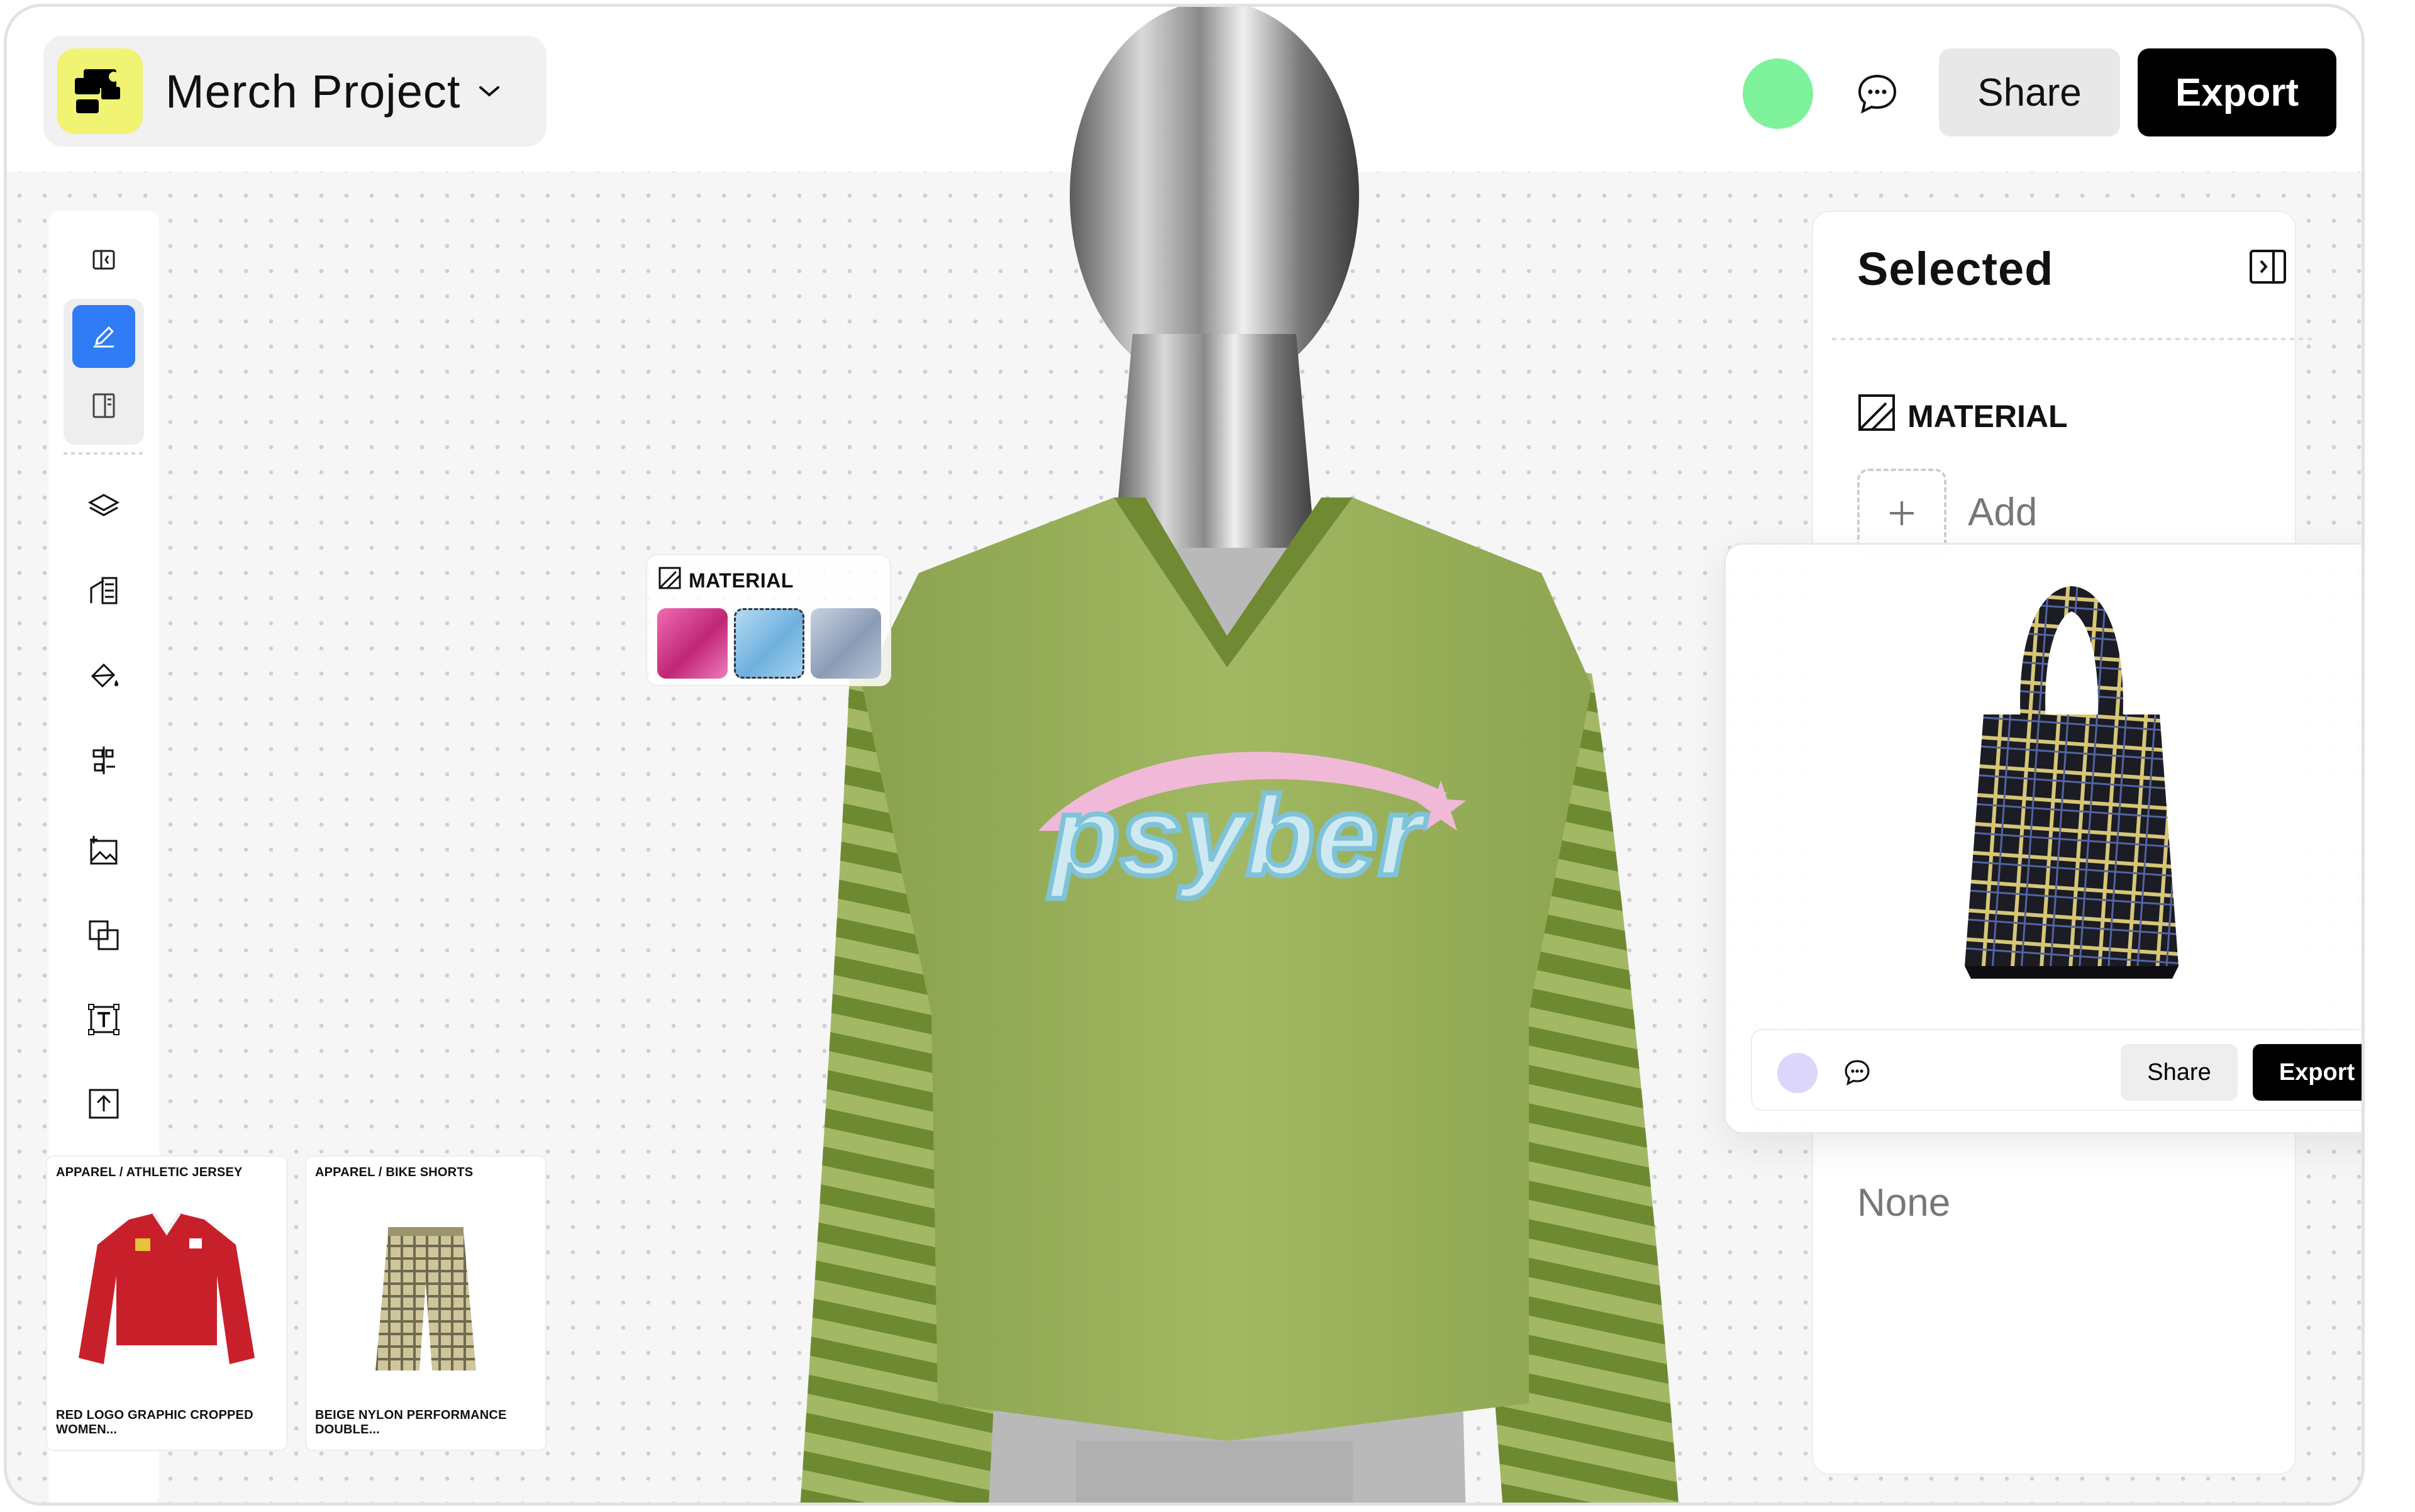 This screenshot has width=2415, height=1512. I want to click on plaid-shorts-thumbnail, so click(425, 1299).